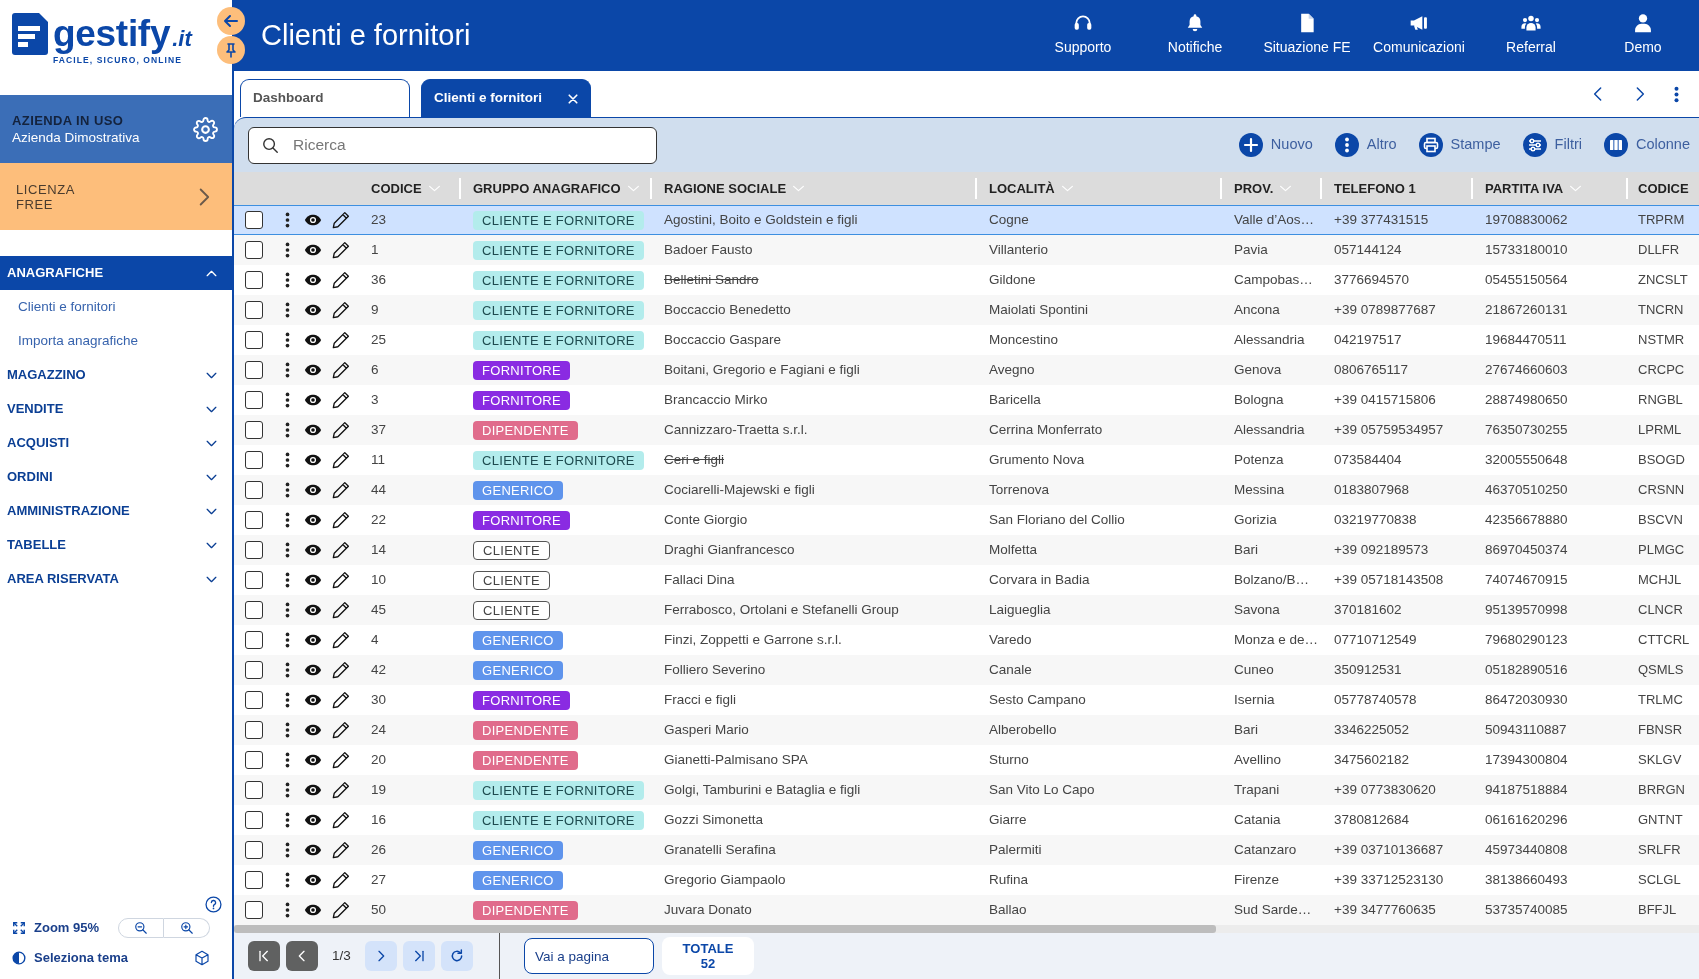 Image resolution: width=1699 pixels, height=979 pixels. Describe the element at coordinates (1419, 35) in the screenshot. I see `announcements-button: Comunicazioni` at that location.